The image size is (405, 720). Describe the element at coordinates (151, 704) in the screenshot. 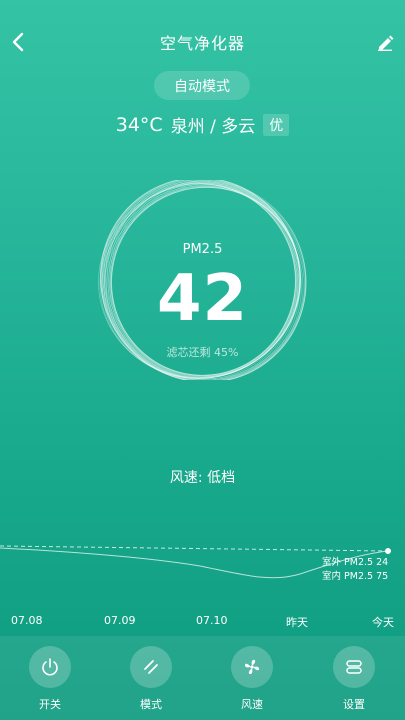

I see `mode-label: 模式` at that location.